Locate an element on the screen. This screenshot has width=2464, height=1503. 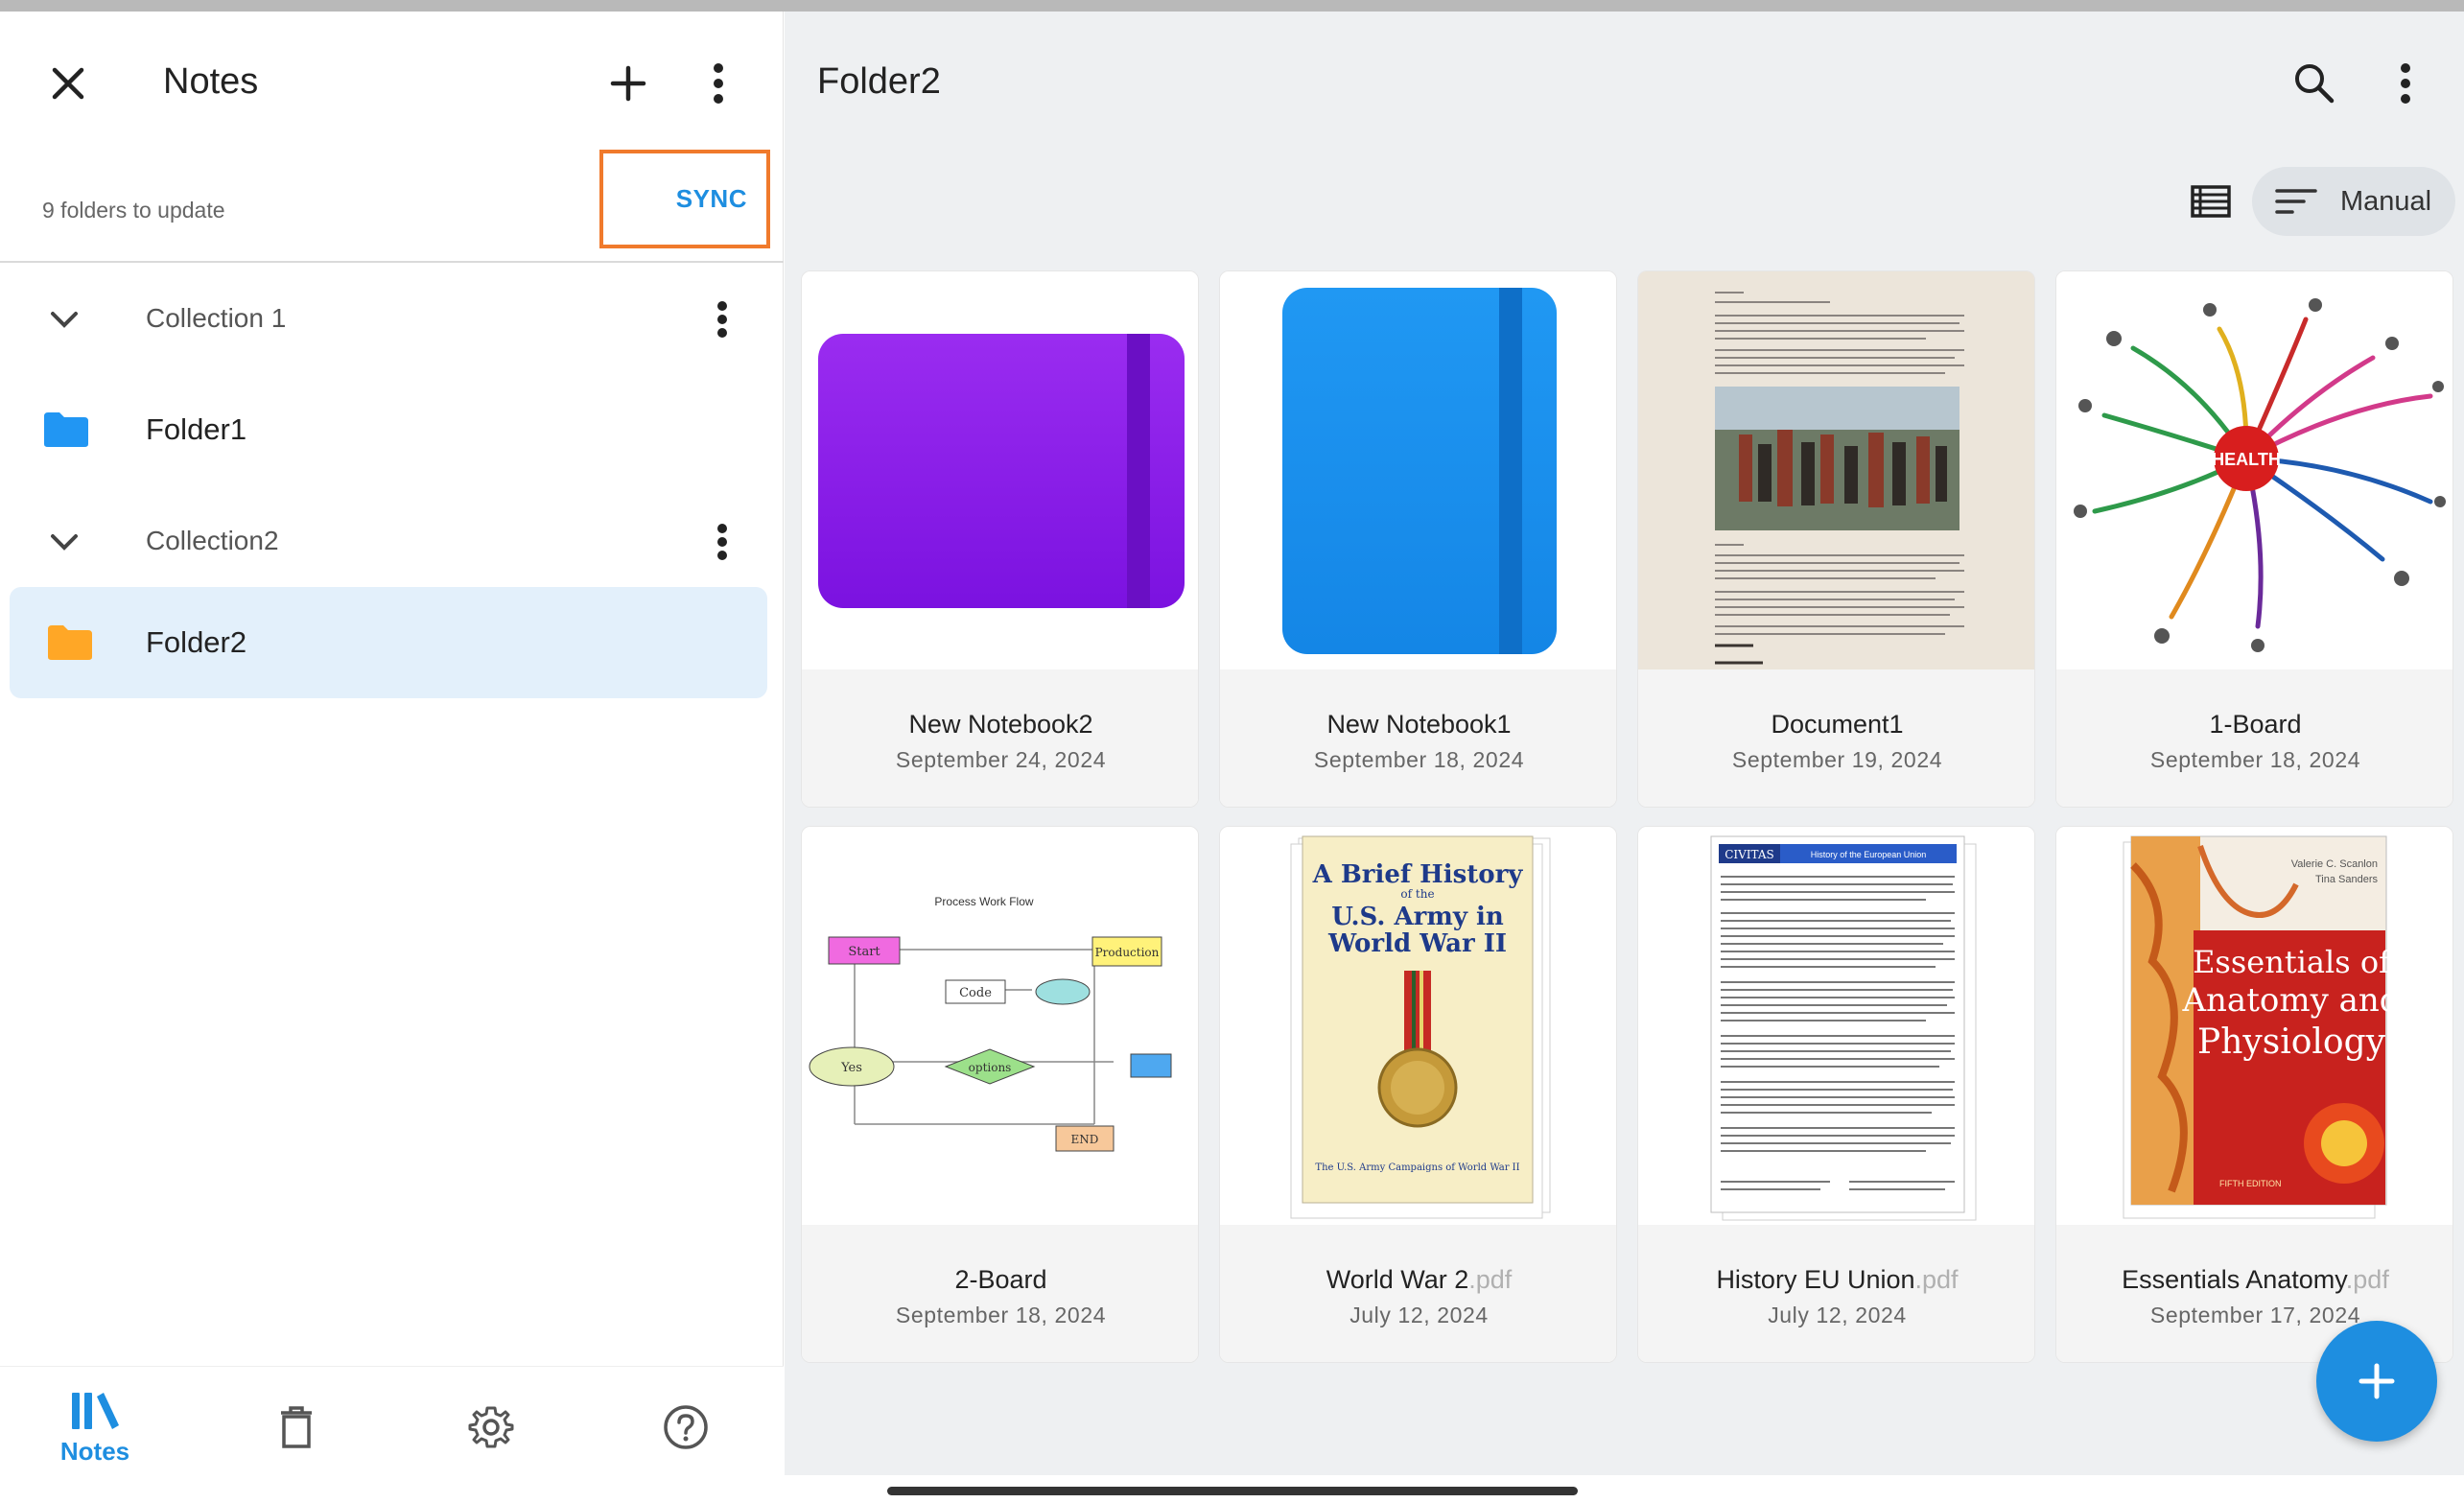
gear-icon is located at coordinates (491, 1427).